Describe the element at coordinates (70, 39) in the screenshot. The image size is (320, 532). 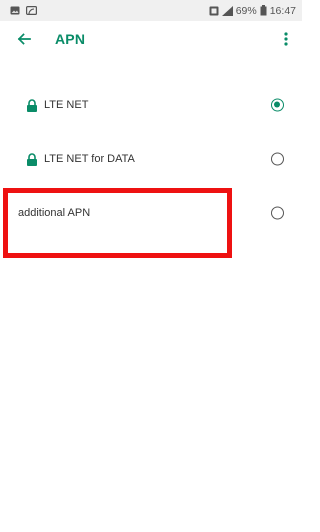
I see `page-title: APN` at that location.